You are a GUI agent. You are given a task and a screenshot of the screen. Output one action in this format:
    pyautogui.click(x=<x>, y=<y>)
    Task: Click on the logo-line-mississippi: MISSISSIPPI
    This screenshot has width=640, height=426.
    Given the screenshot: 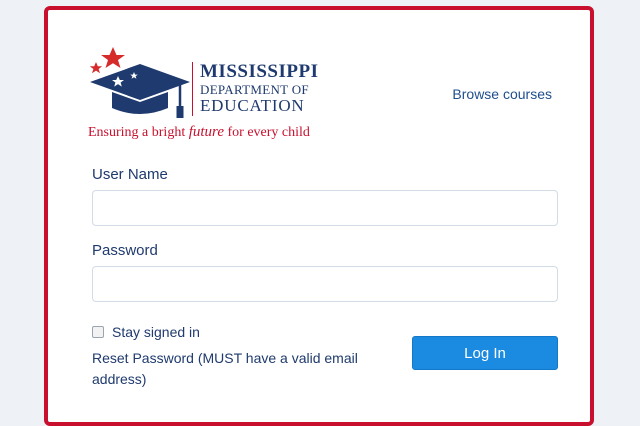 What is the action you would take?
    pyautogui.click(x=259, y=71)
    